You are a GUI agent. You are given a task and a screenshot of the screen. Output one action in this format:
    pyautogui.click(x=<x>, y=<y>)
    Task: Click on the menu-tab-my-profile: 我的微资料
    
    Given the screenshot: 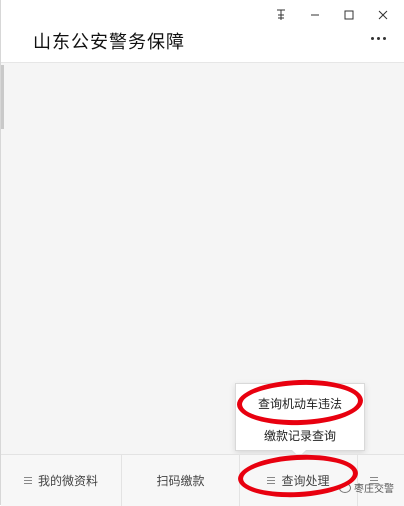 What is the action you would take?
    pyautogui.click(x=61, y=480)
    